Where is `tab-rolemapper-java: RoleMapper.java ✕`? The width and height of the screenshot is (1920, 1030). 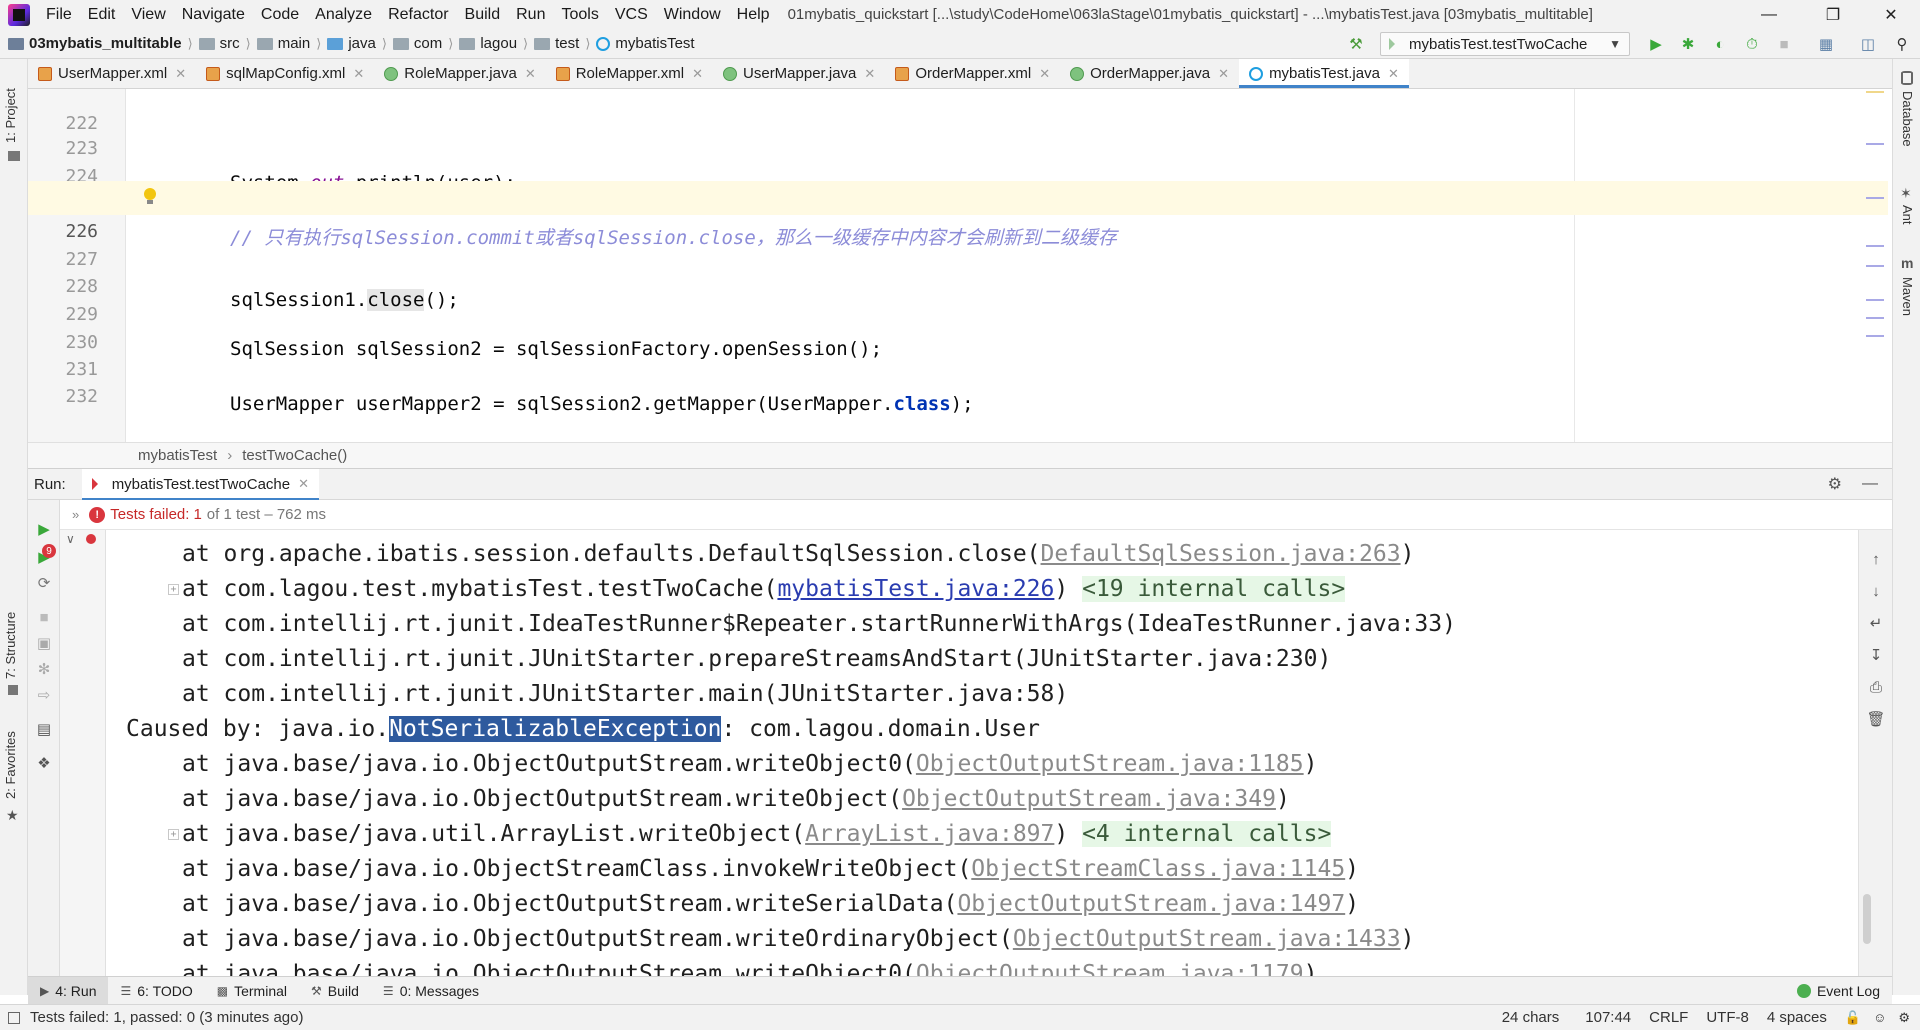 tab-rolemapper-java: RoleMapper.java ✕ is located at coordinates (459, 73).